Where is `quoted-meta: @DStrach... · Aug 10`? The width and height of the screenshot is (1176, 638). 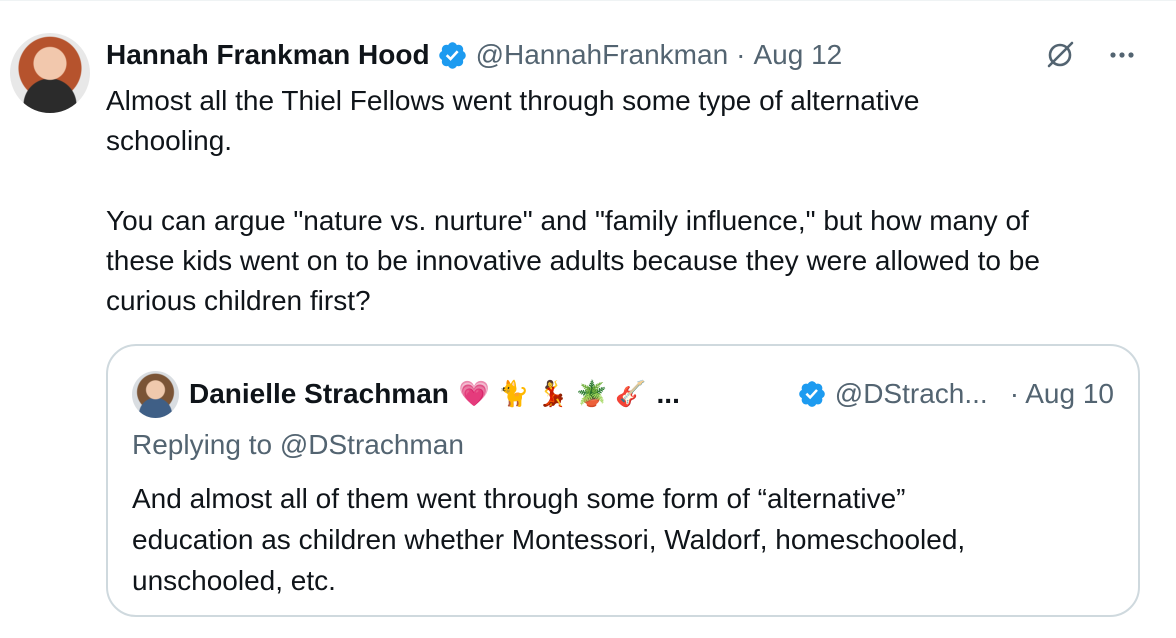
quoted-meta: @DStrach... · Aug 10 is located at coordinates (955, 394).